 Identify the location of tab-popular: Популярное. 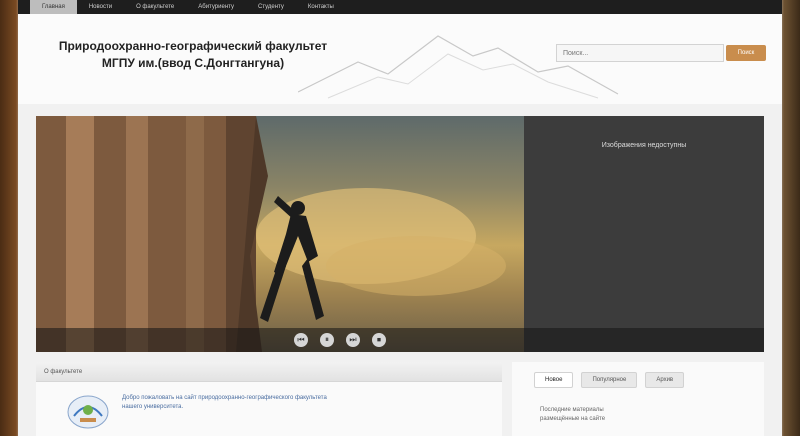
(609, 380).